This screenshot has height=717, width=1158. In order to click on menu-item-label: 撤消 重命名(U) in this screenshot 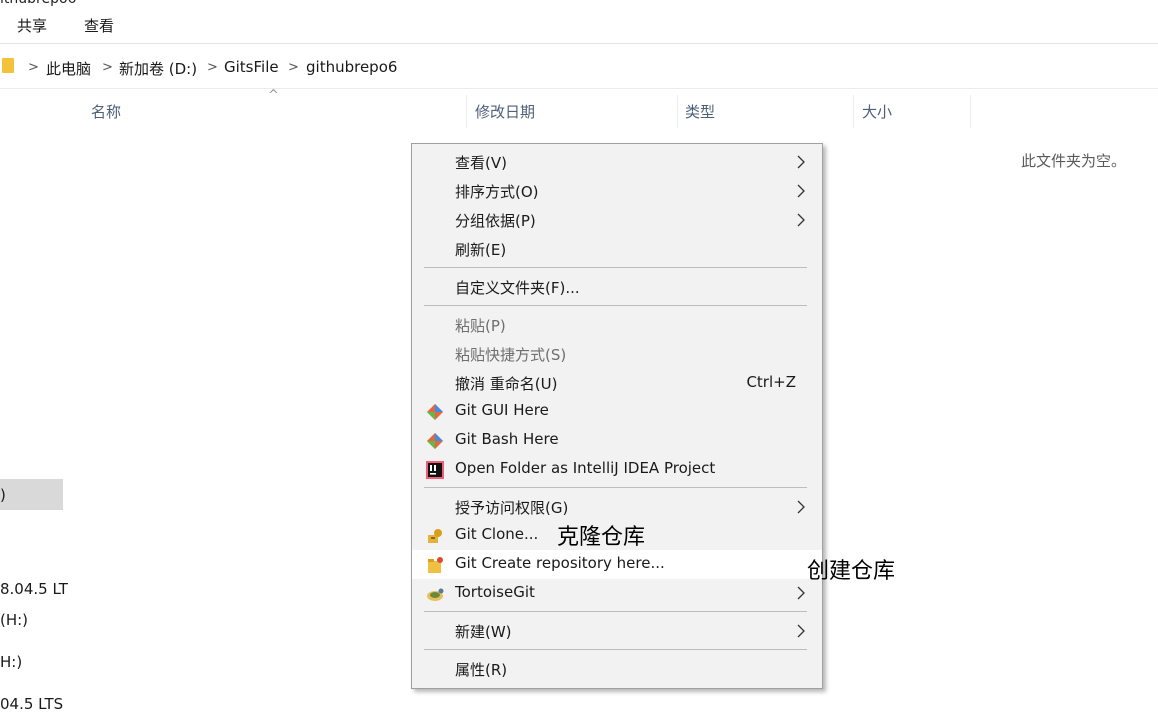, I will do `click(506, 384)`.